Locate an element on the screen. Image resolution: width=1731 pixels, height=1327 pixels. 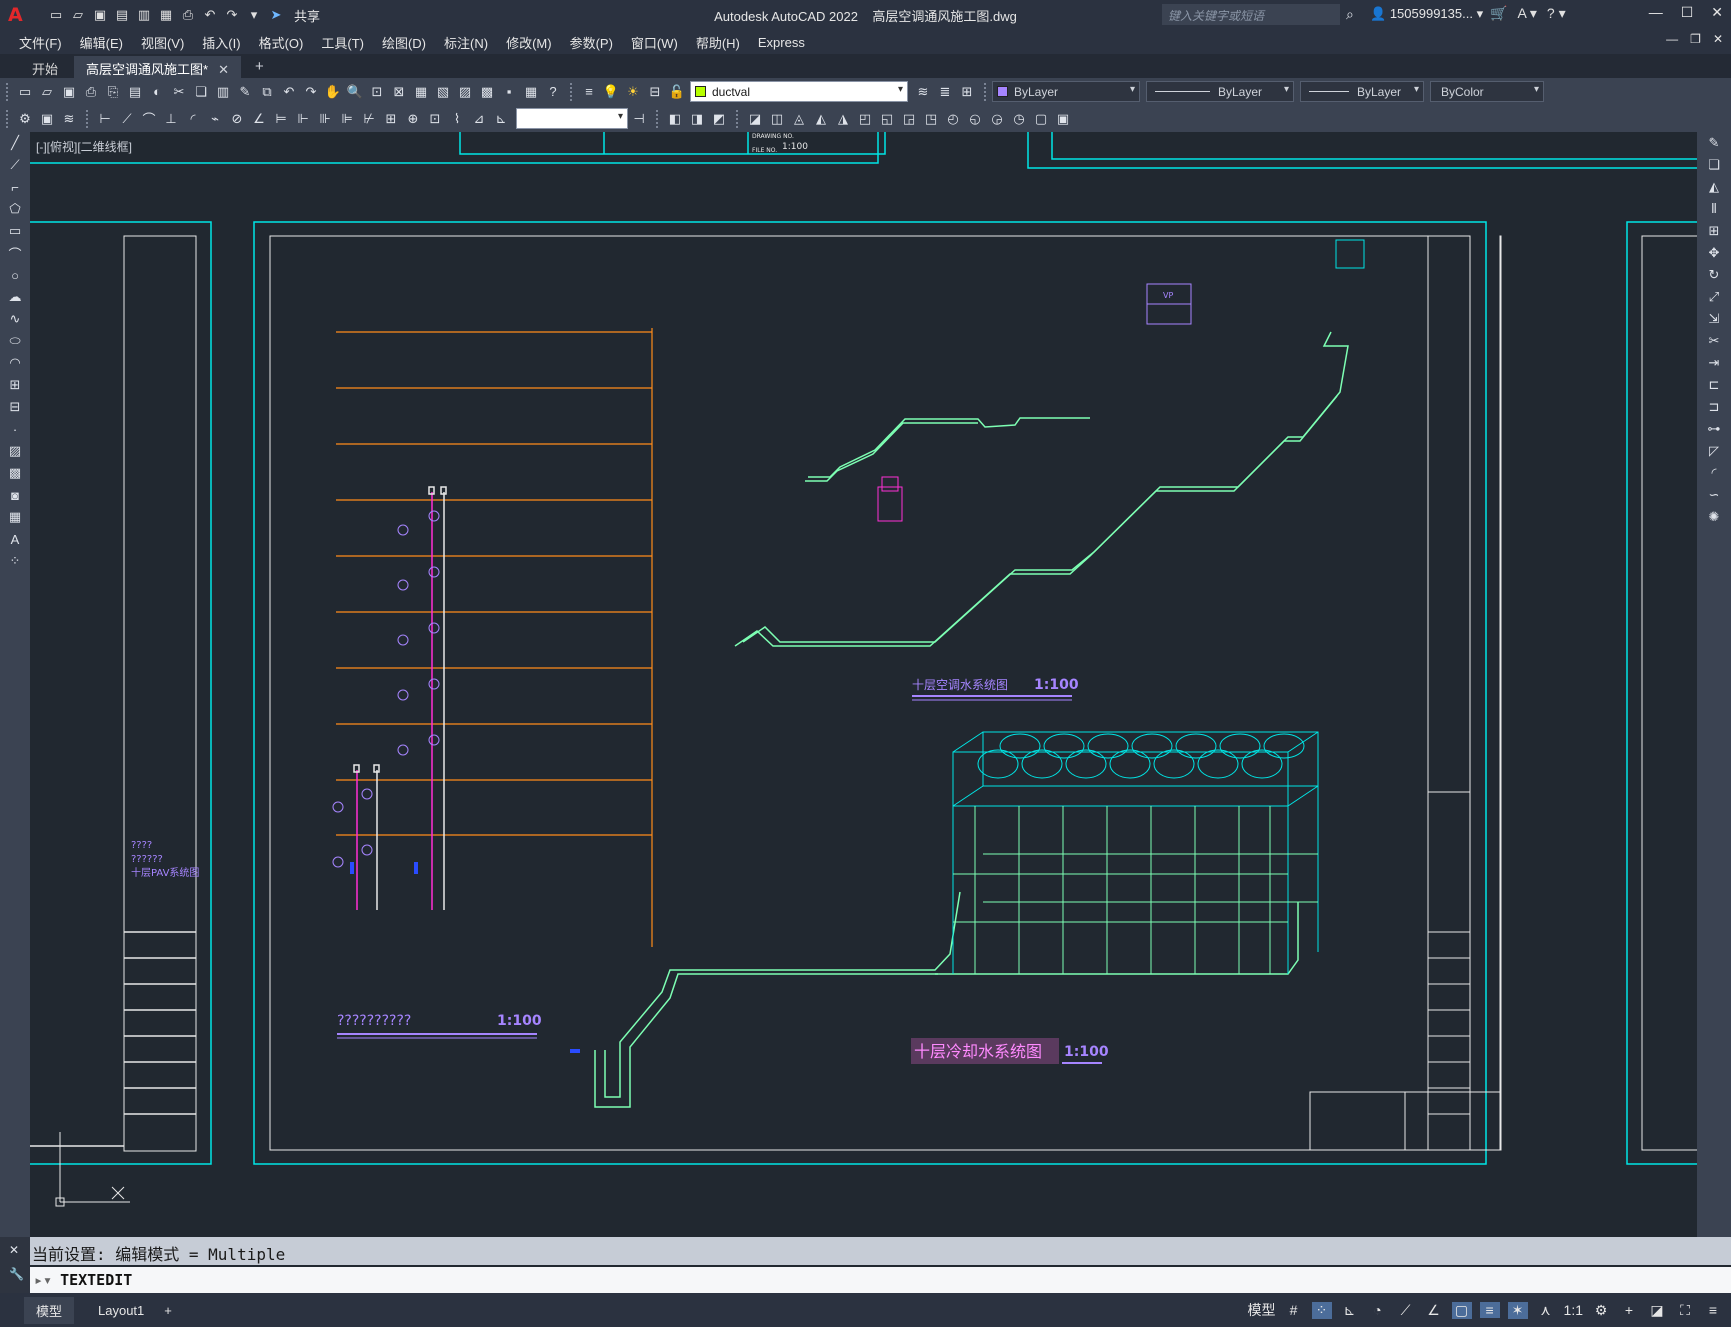
menu-edit: 编辑(E) is located at coordinates (101, 42).